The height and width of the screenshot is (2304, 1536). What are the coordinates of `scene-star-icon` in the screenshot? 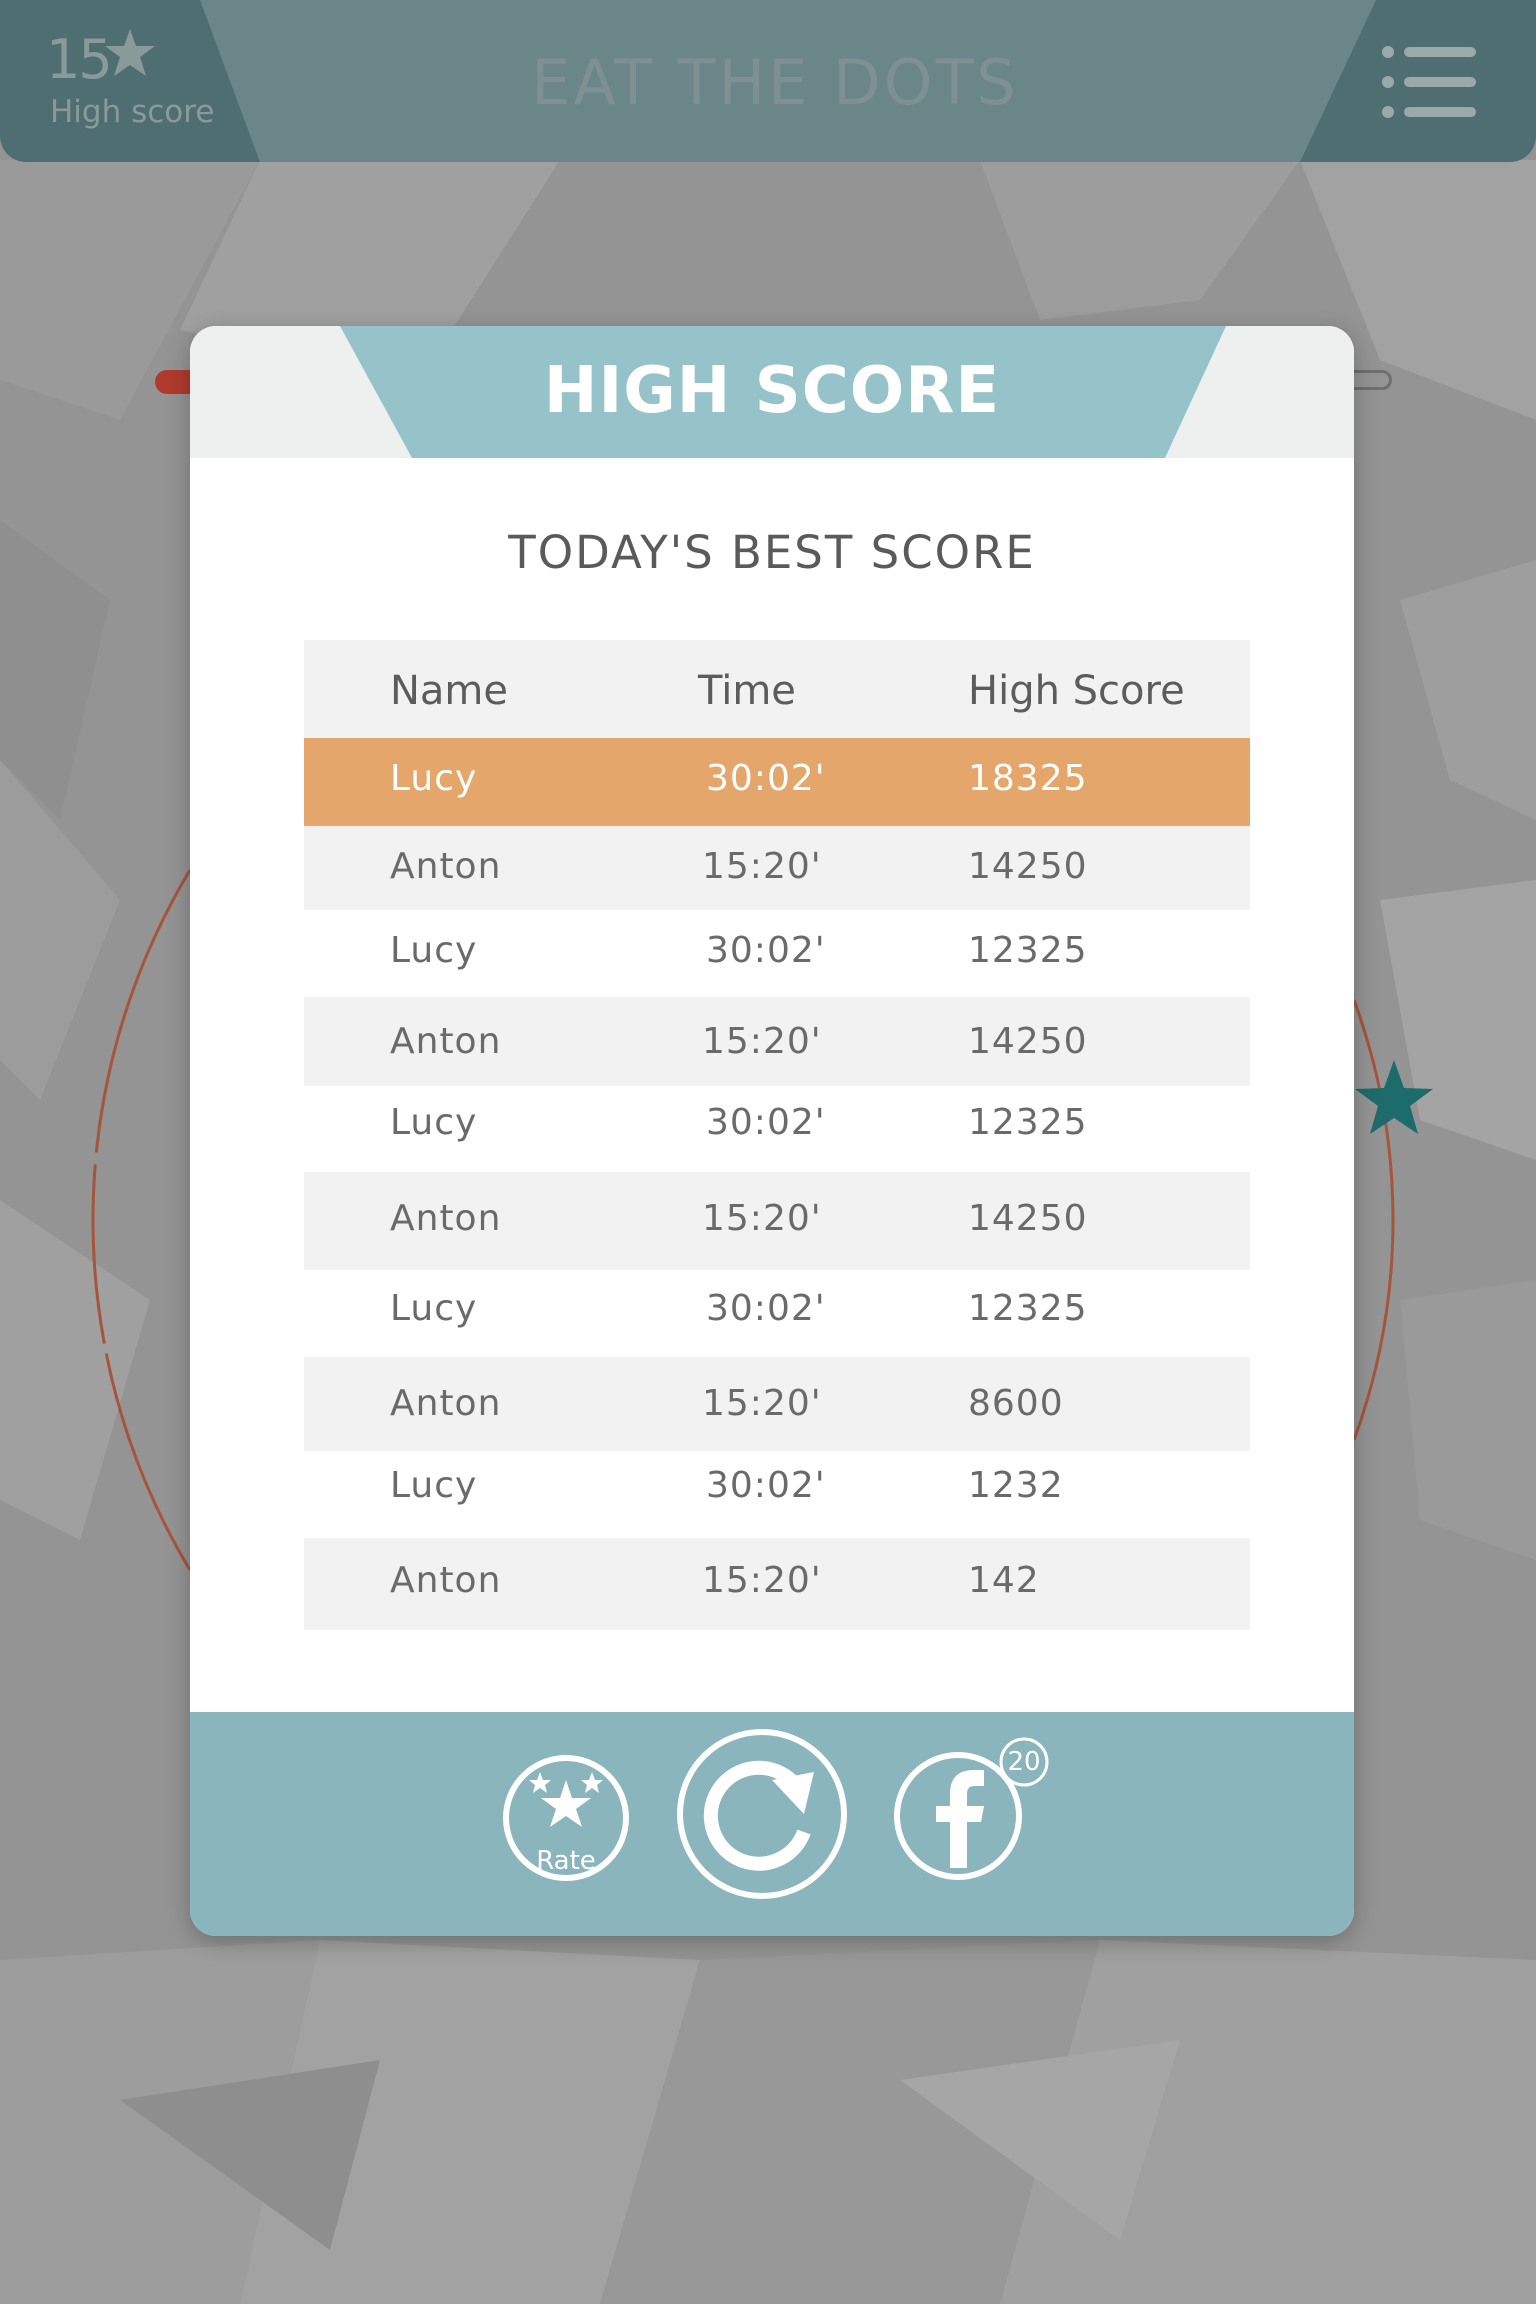 It's located at (1394, 1097).